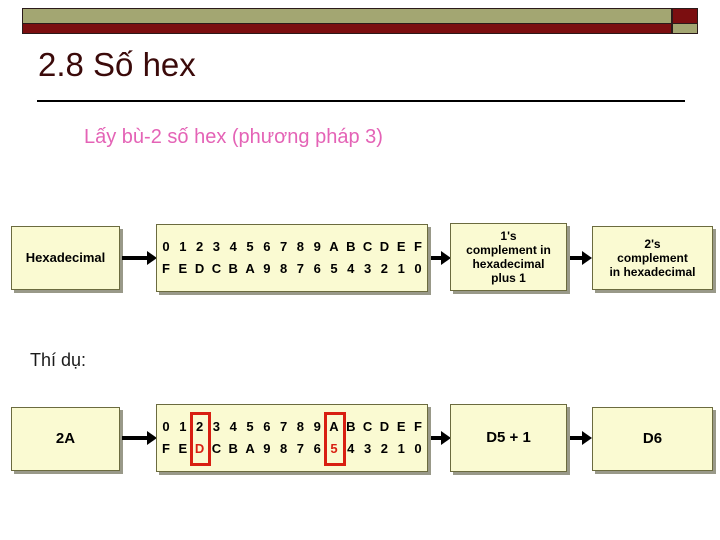 The height and width of the screenshot is (540, 720). What do you see at coordinates (267, 268) in the screenshot?
I see `row1-hex-bottom-cell: 9` at bounding box center [267, 268].